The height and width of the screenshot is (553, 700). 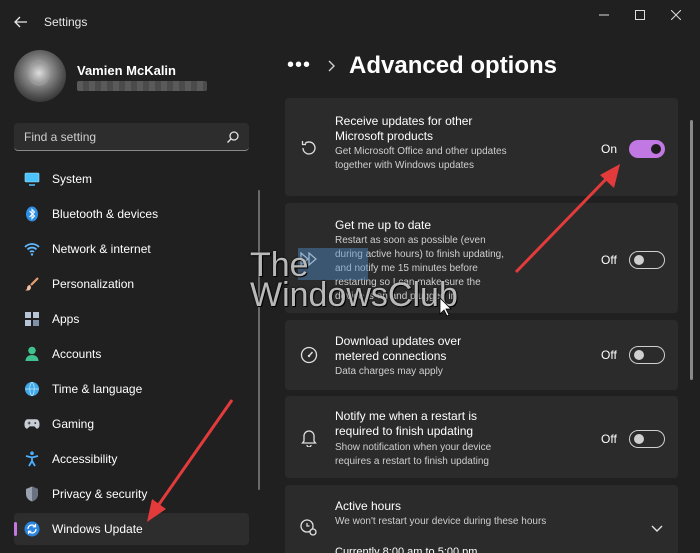 I want to click on close-icon, so click(x=676, y=15).